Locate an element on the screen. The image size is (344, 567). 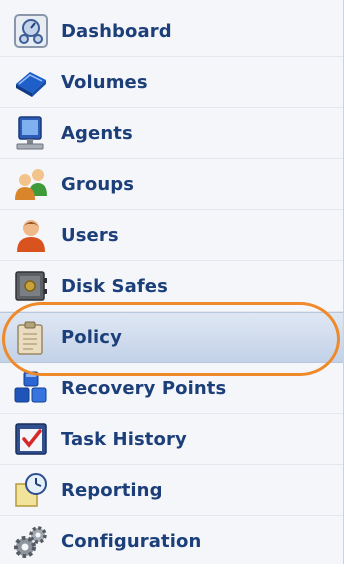
nav-item-reporting: Reporting is located at coordinates (171, 490).